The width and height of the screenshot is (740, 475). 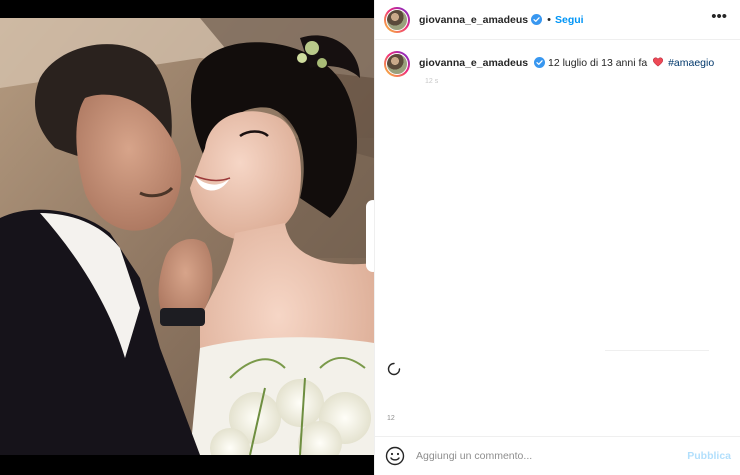 I want to click on publish-button: Pubblica, so click(x=709, y=456).